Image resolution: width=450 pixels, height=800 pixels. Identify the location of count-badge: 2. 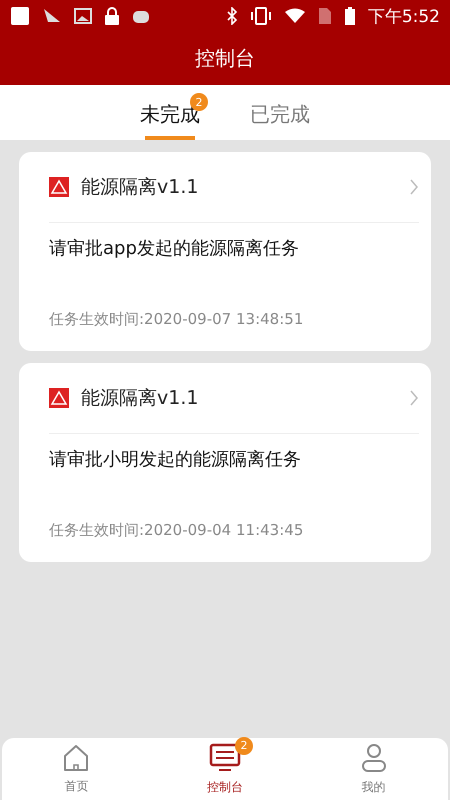
(244, 745).